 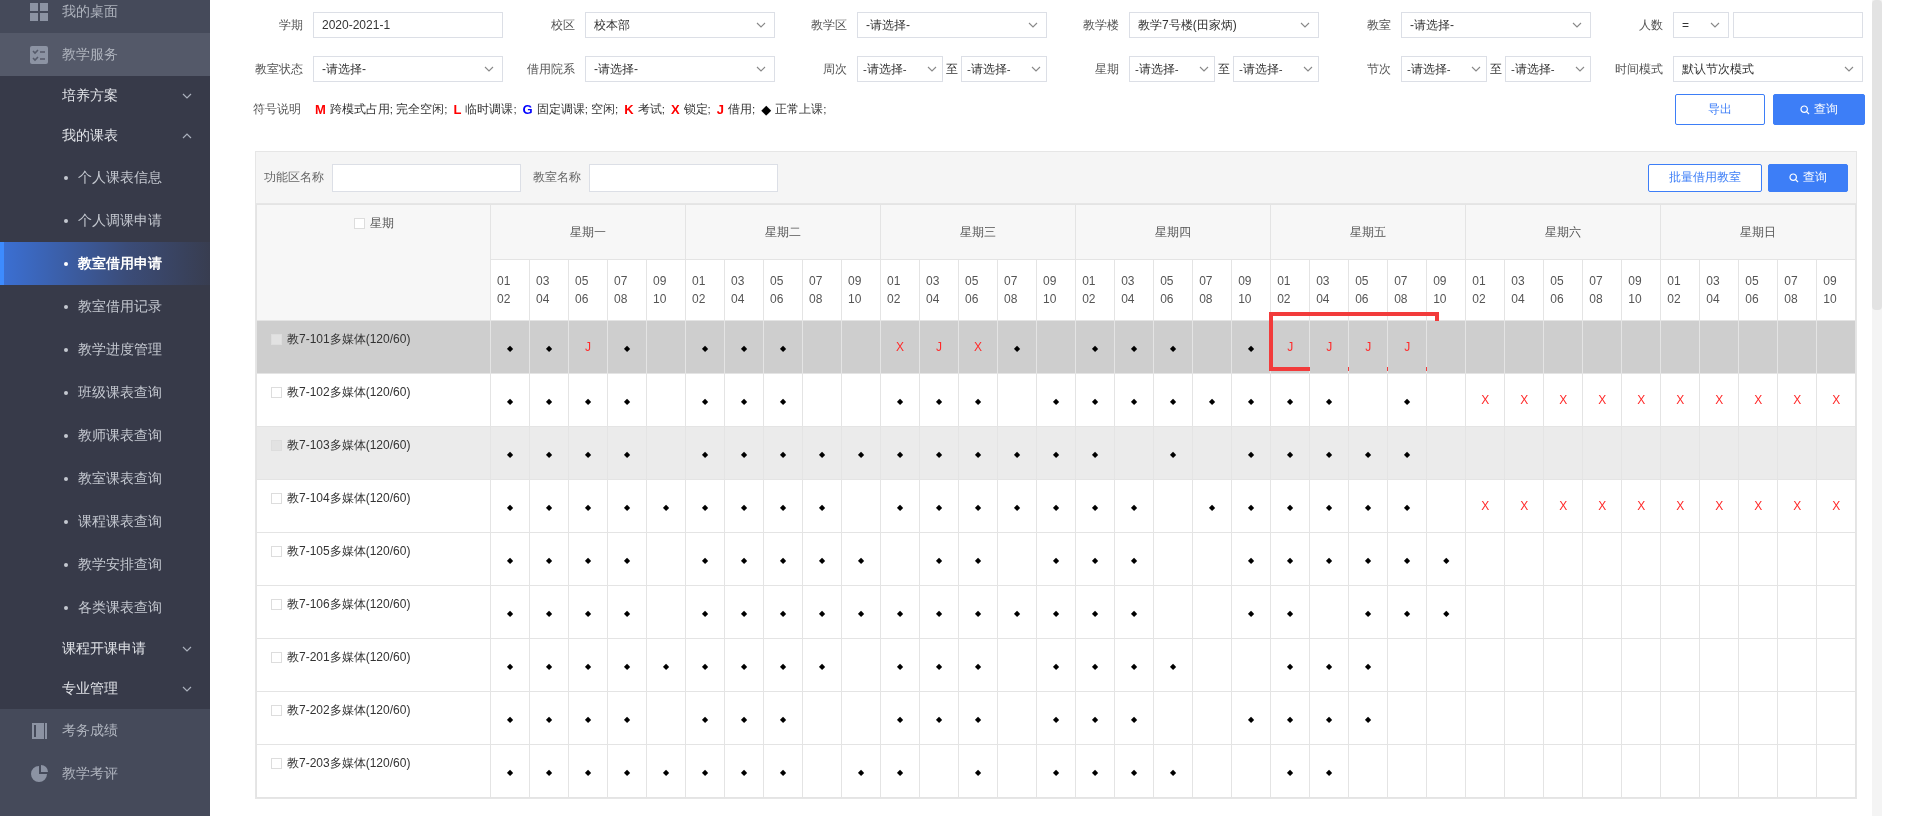 What do you see at coordinates (1705, 177) in the screenshot?
I see `batch-borrow-button: 批量借用教室` at bounding box center [1705, 177].